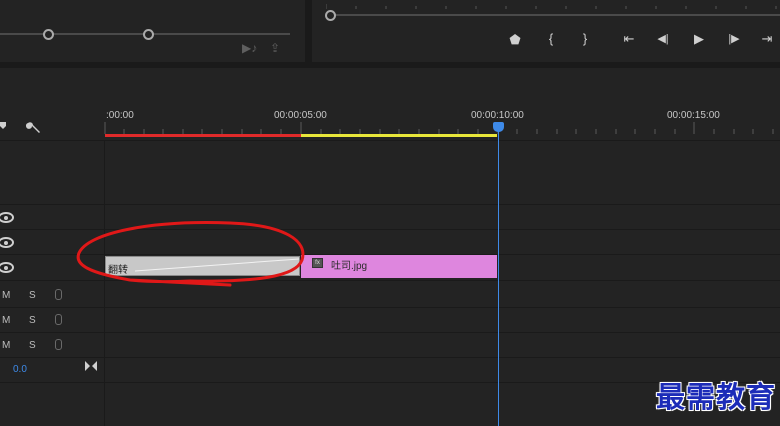 The image size is (780, 426). Describe the element at coordinates (498, 127) in the screenshot. I see `playhead-handle` at that location.